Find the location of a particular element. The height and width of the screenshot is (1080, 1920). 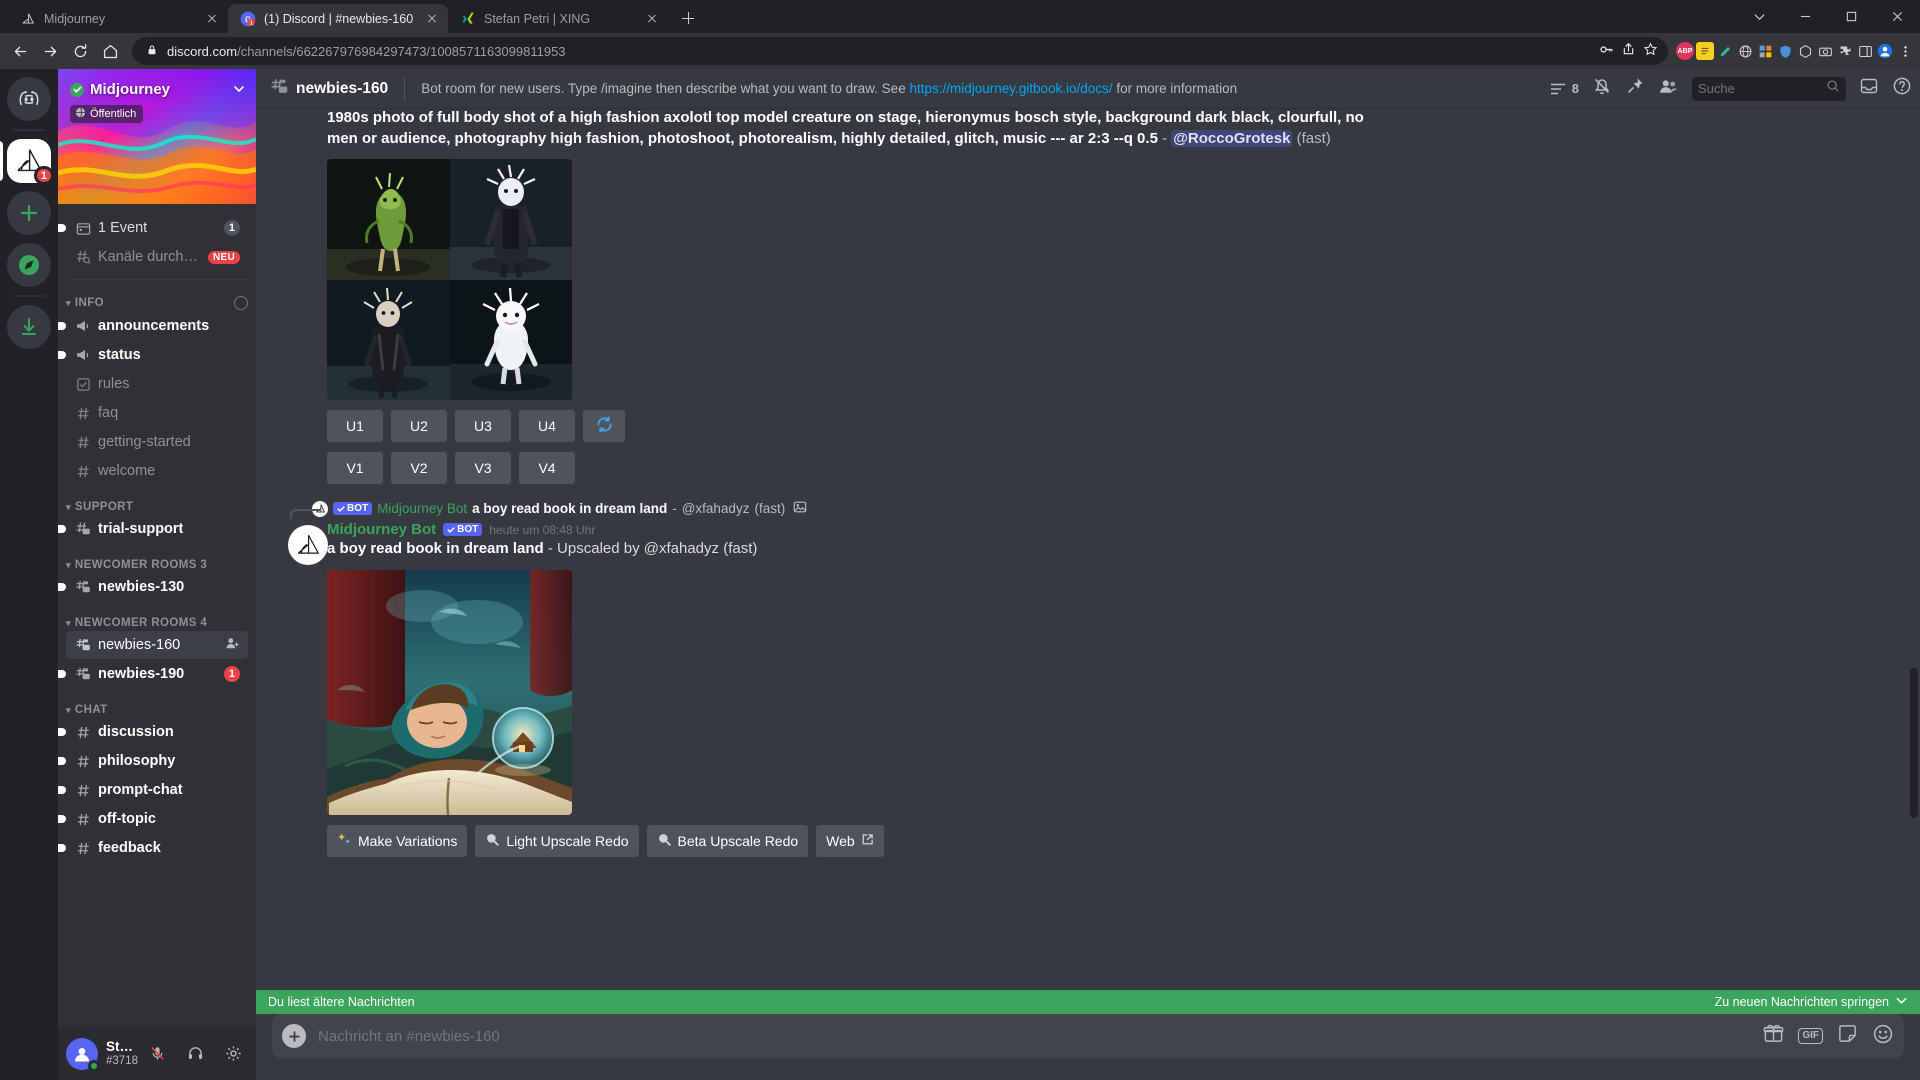

search-input is located at coordinates (1769, 88).